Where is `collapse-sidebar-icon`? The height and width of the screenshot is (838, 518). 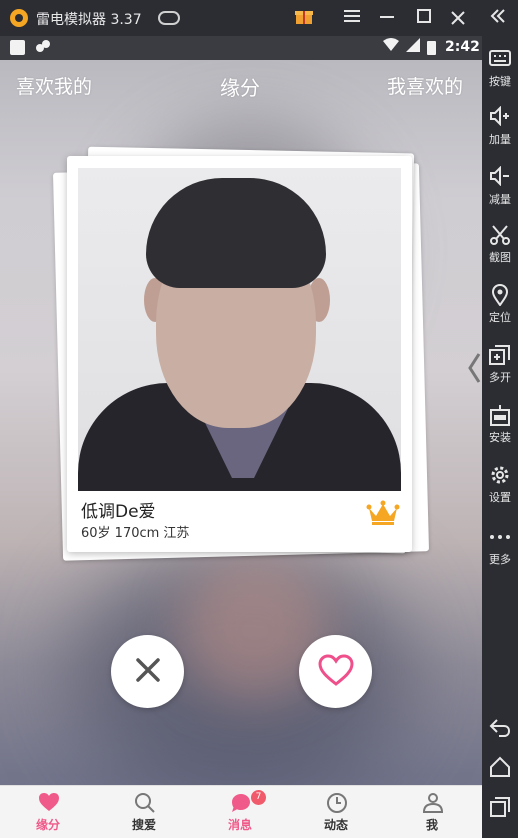
collapse-sidebar-icon is located at coordinates (498, 18).